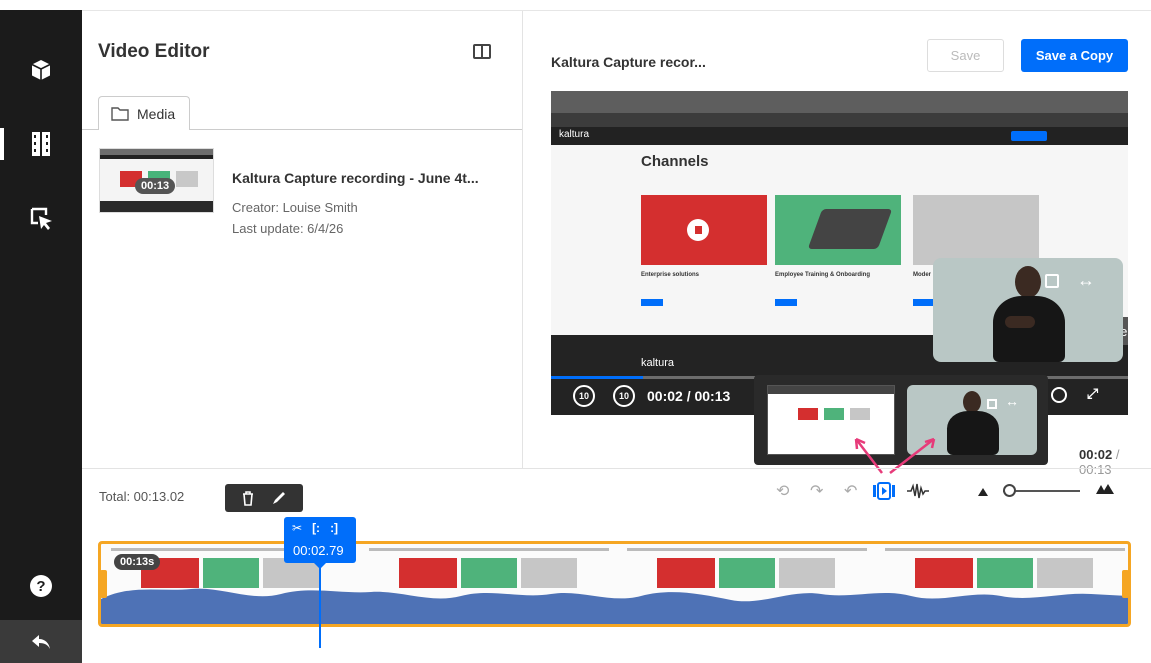 This screenshot has width=1151, height=663. What do you see at coordinates (574, 134) in the screenshot?
I see `kaltura-logo-text: kaltura` at bounding box center [574, 134].